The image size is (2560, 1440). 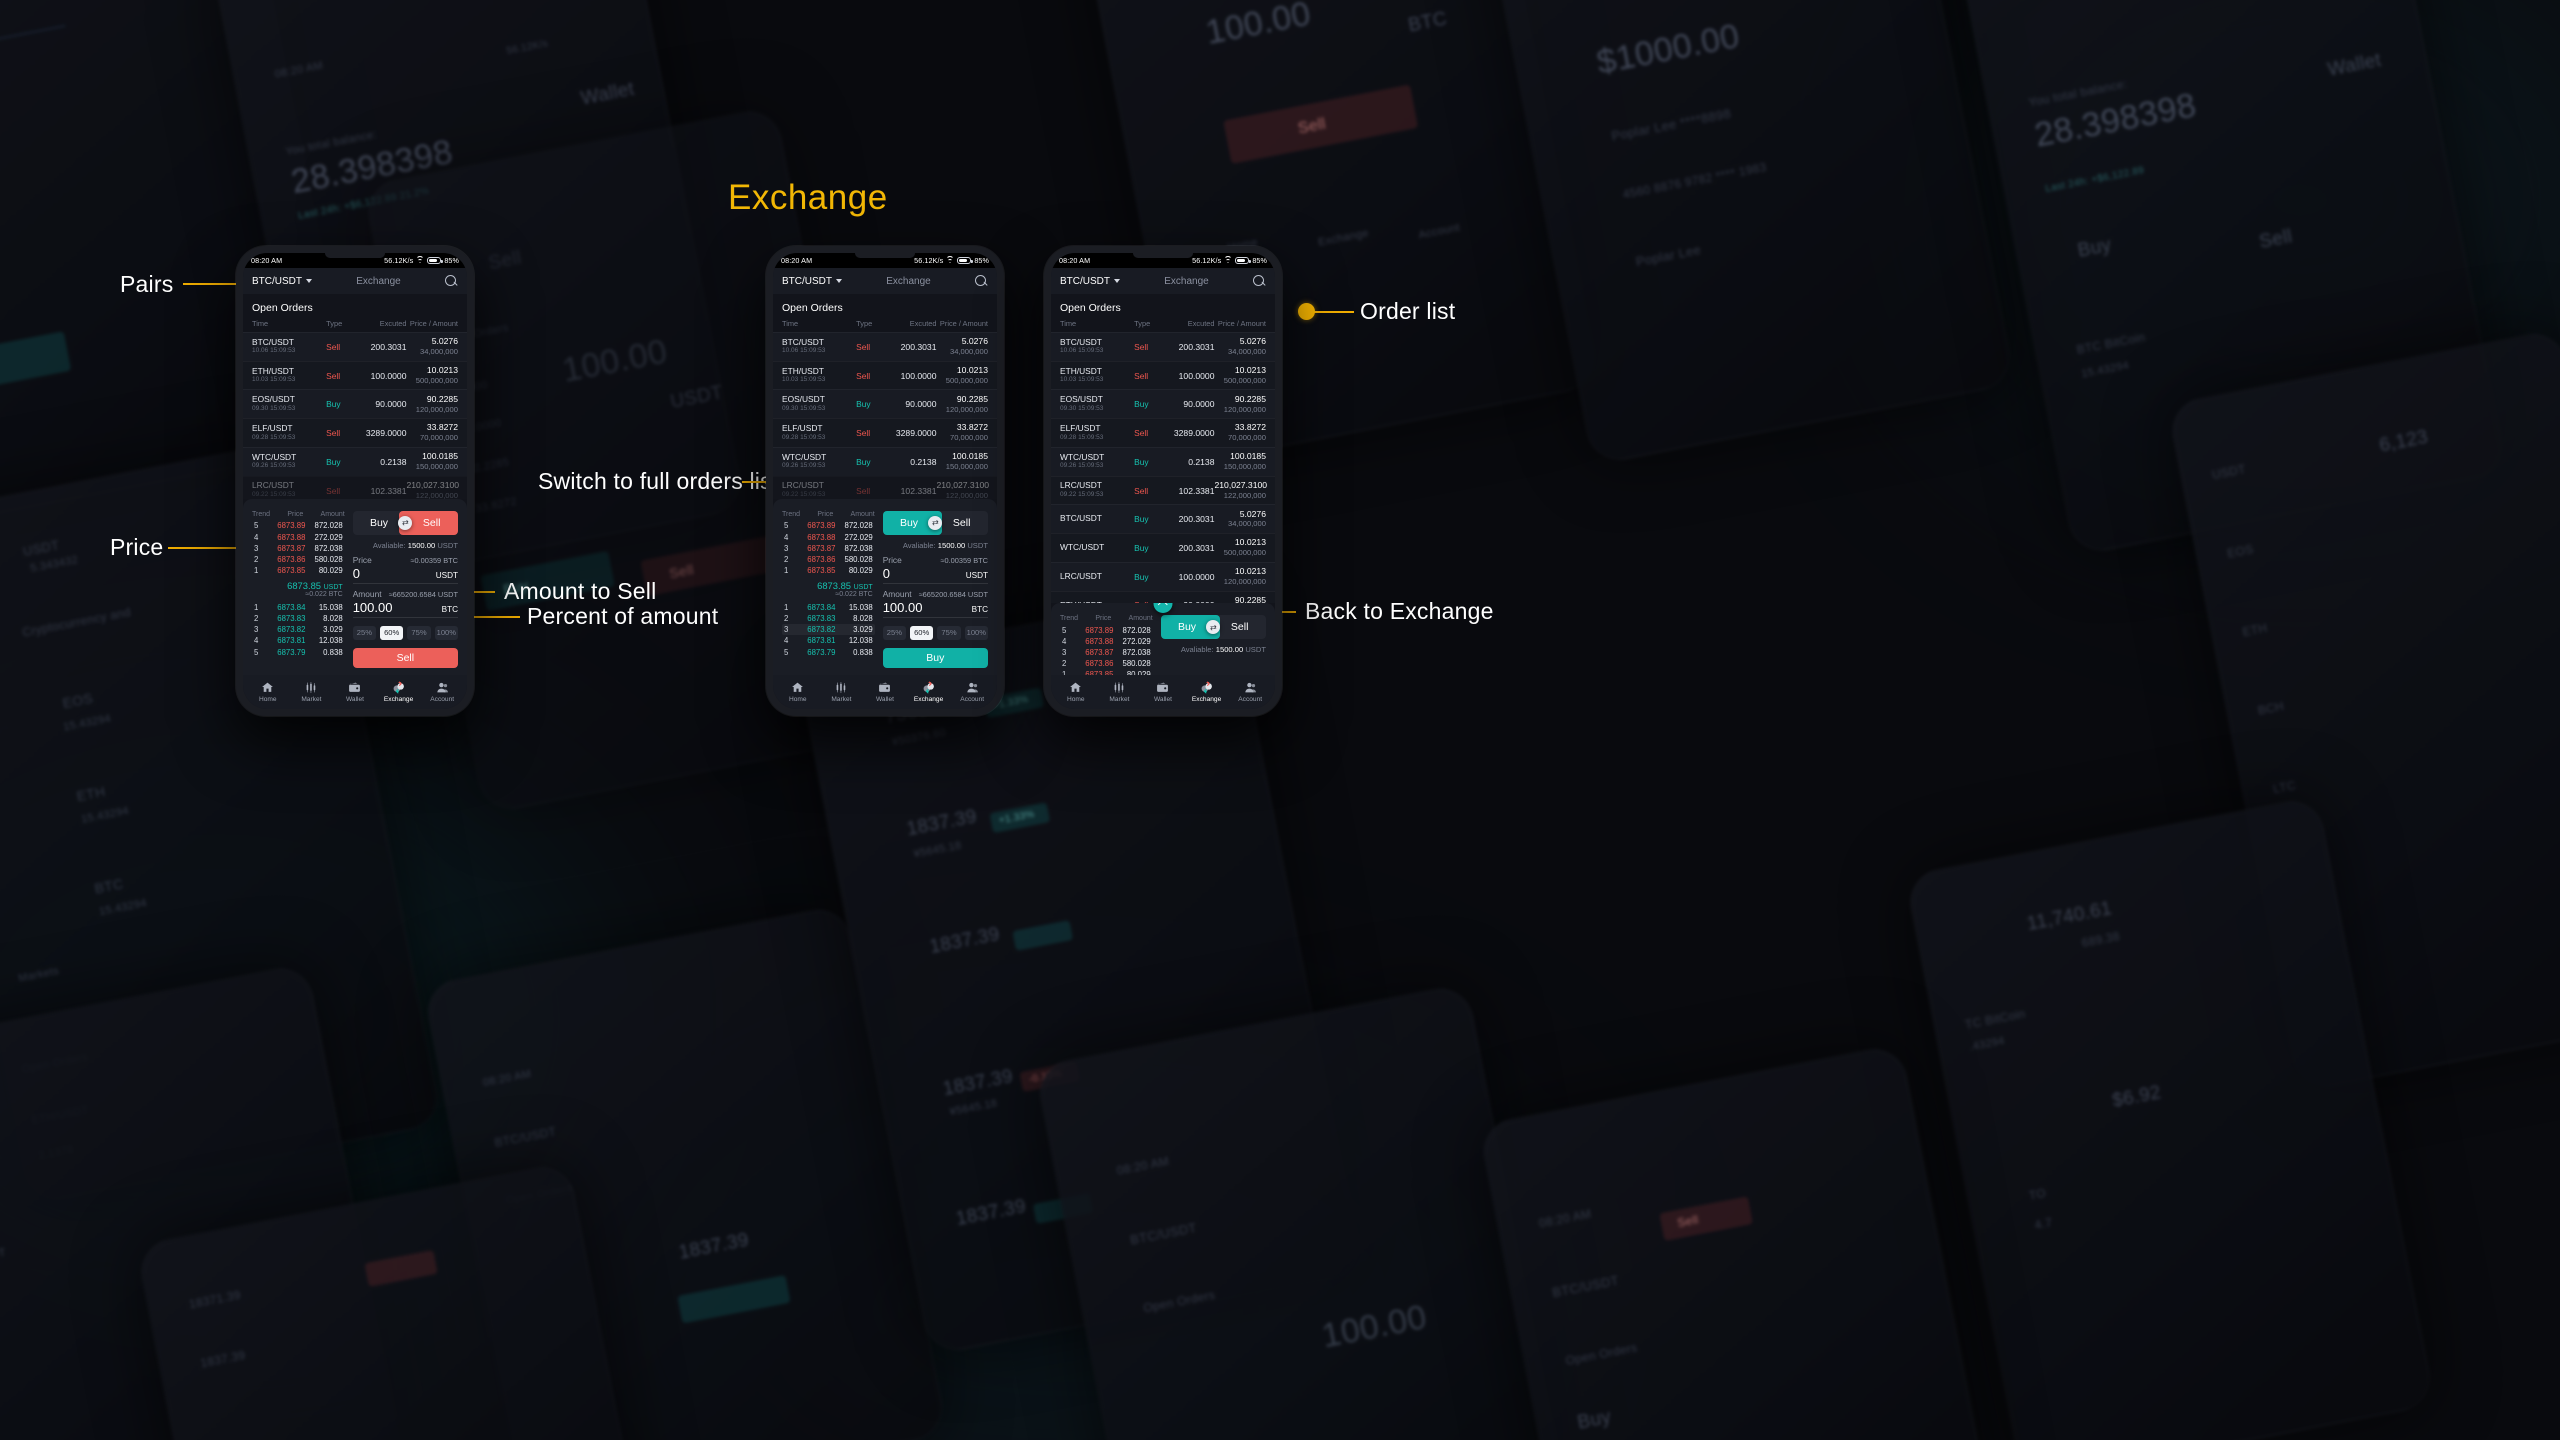 I want to click on submit-buy-button: Buy, so click(x=935, y=658).